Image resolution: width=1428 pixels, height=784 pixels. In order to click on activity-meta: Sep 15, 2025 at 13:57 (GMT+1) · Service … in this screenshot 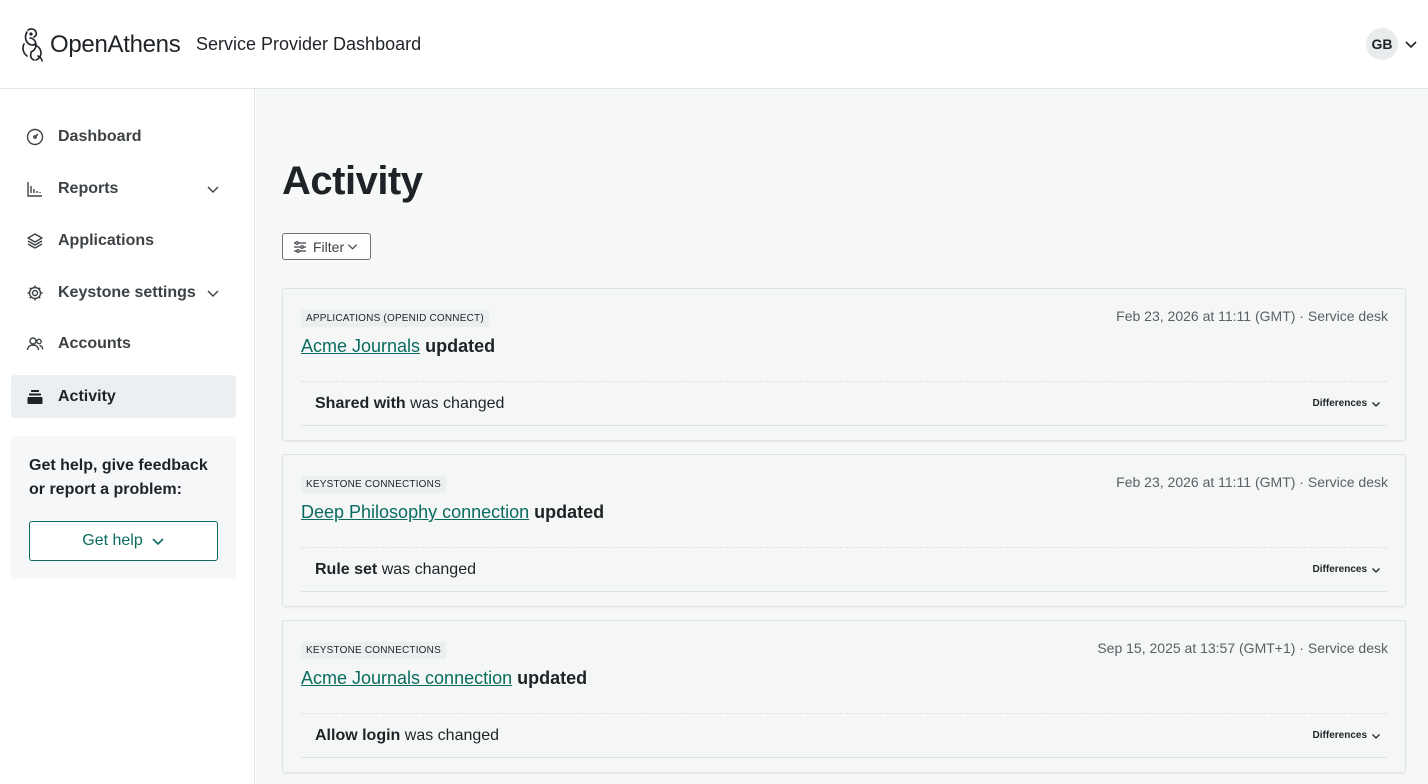, I will do `click(1242, 648)`.